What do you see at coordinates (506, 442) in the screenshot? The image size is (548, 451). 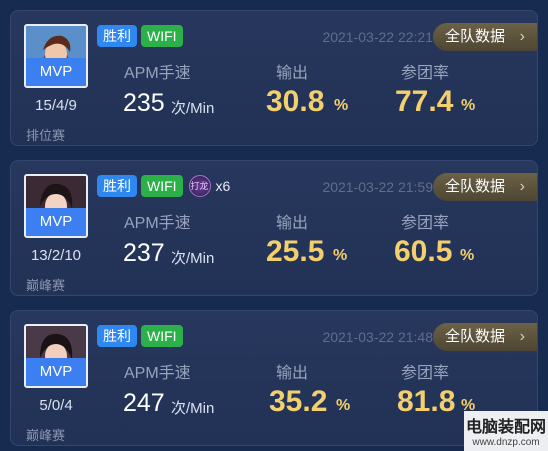 I see `watermark-url: www.dnzp.com` at bounding box center [506, 442].